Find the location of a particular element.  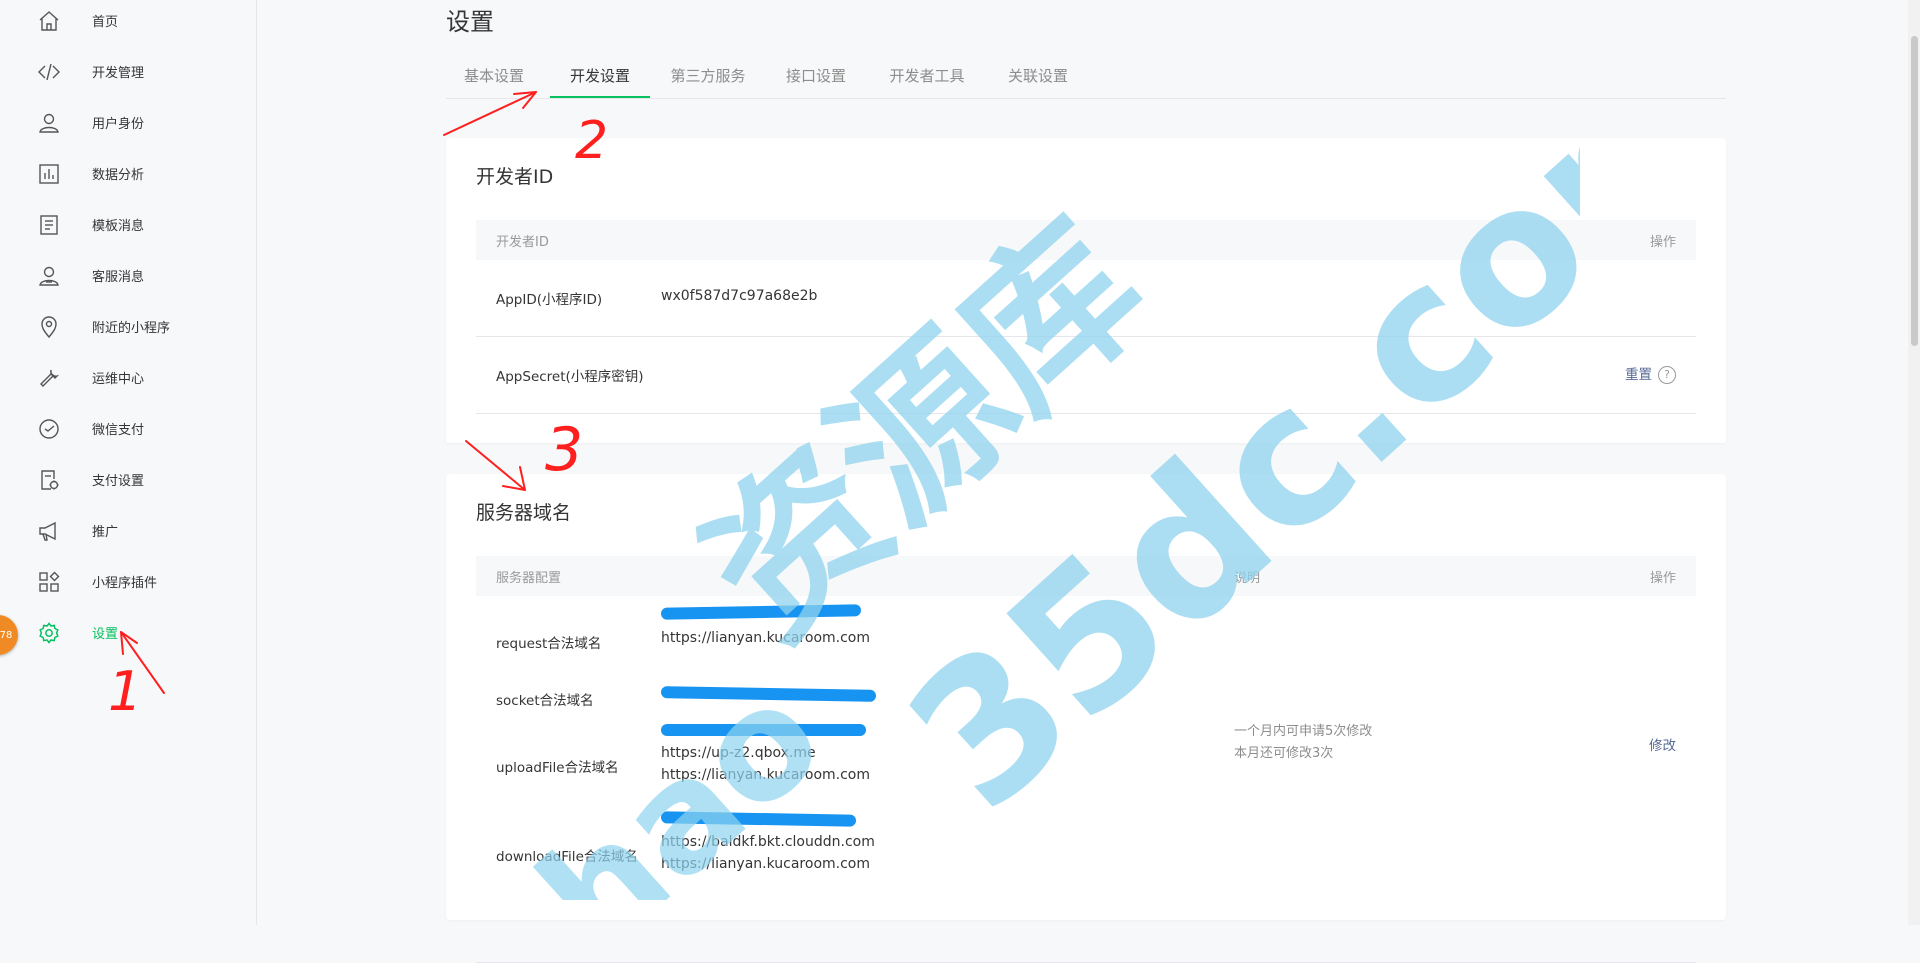

sidebar-item-payment-settings: 支付设置 is located at coordinates (128, 479).